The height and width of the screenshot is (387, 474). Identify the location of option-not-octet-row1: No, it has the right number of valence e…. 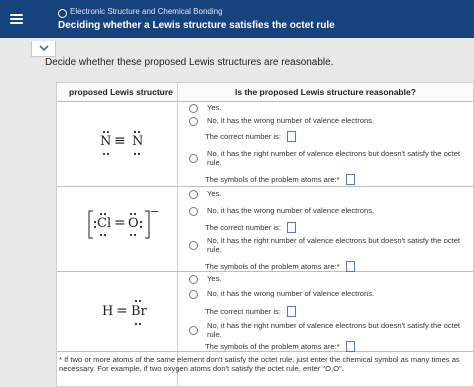
(329, 158).